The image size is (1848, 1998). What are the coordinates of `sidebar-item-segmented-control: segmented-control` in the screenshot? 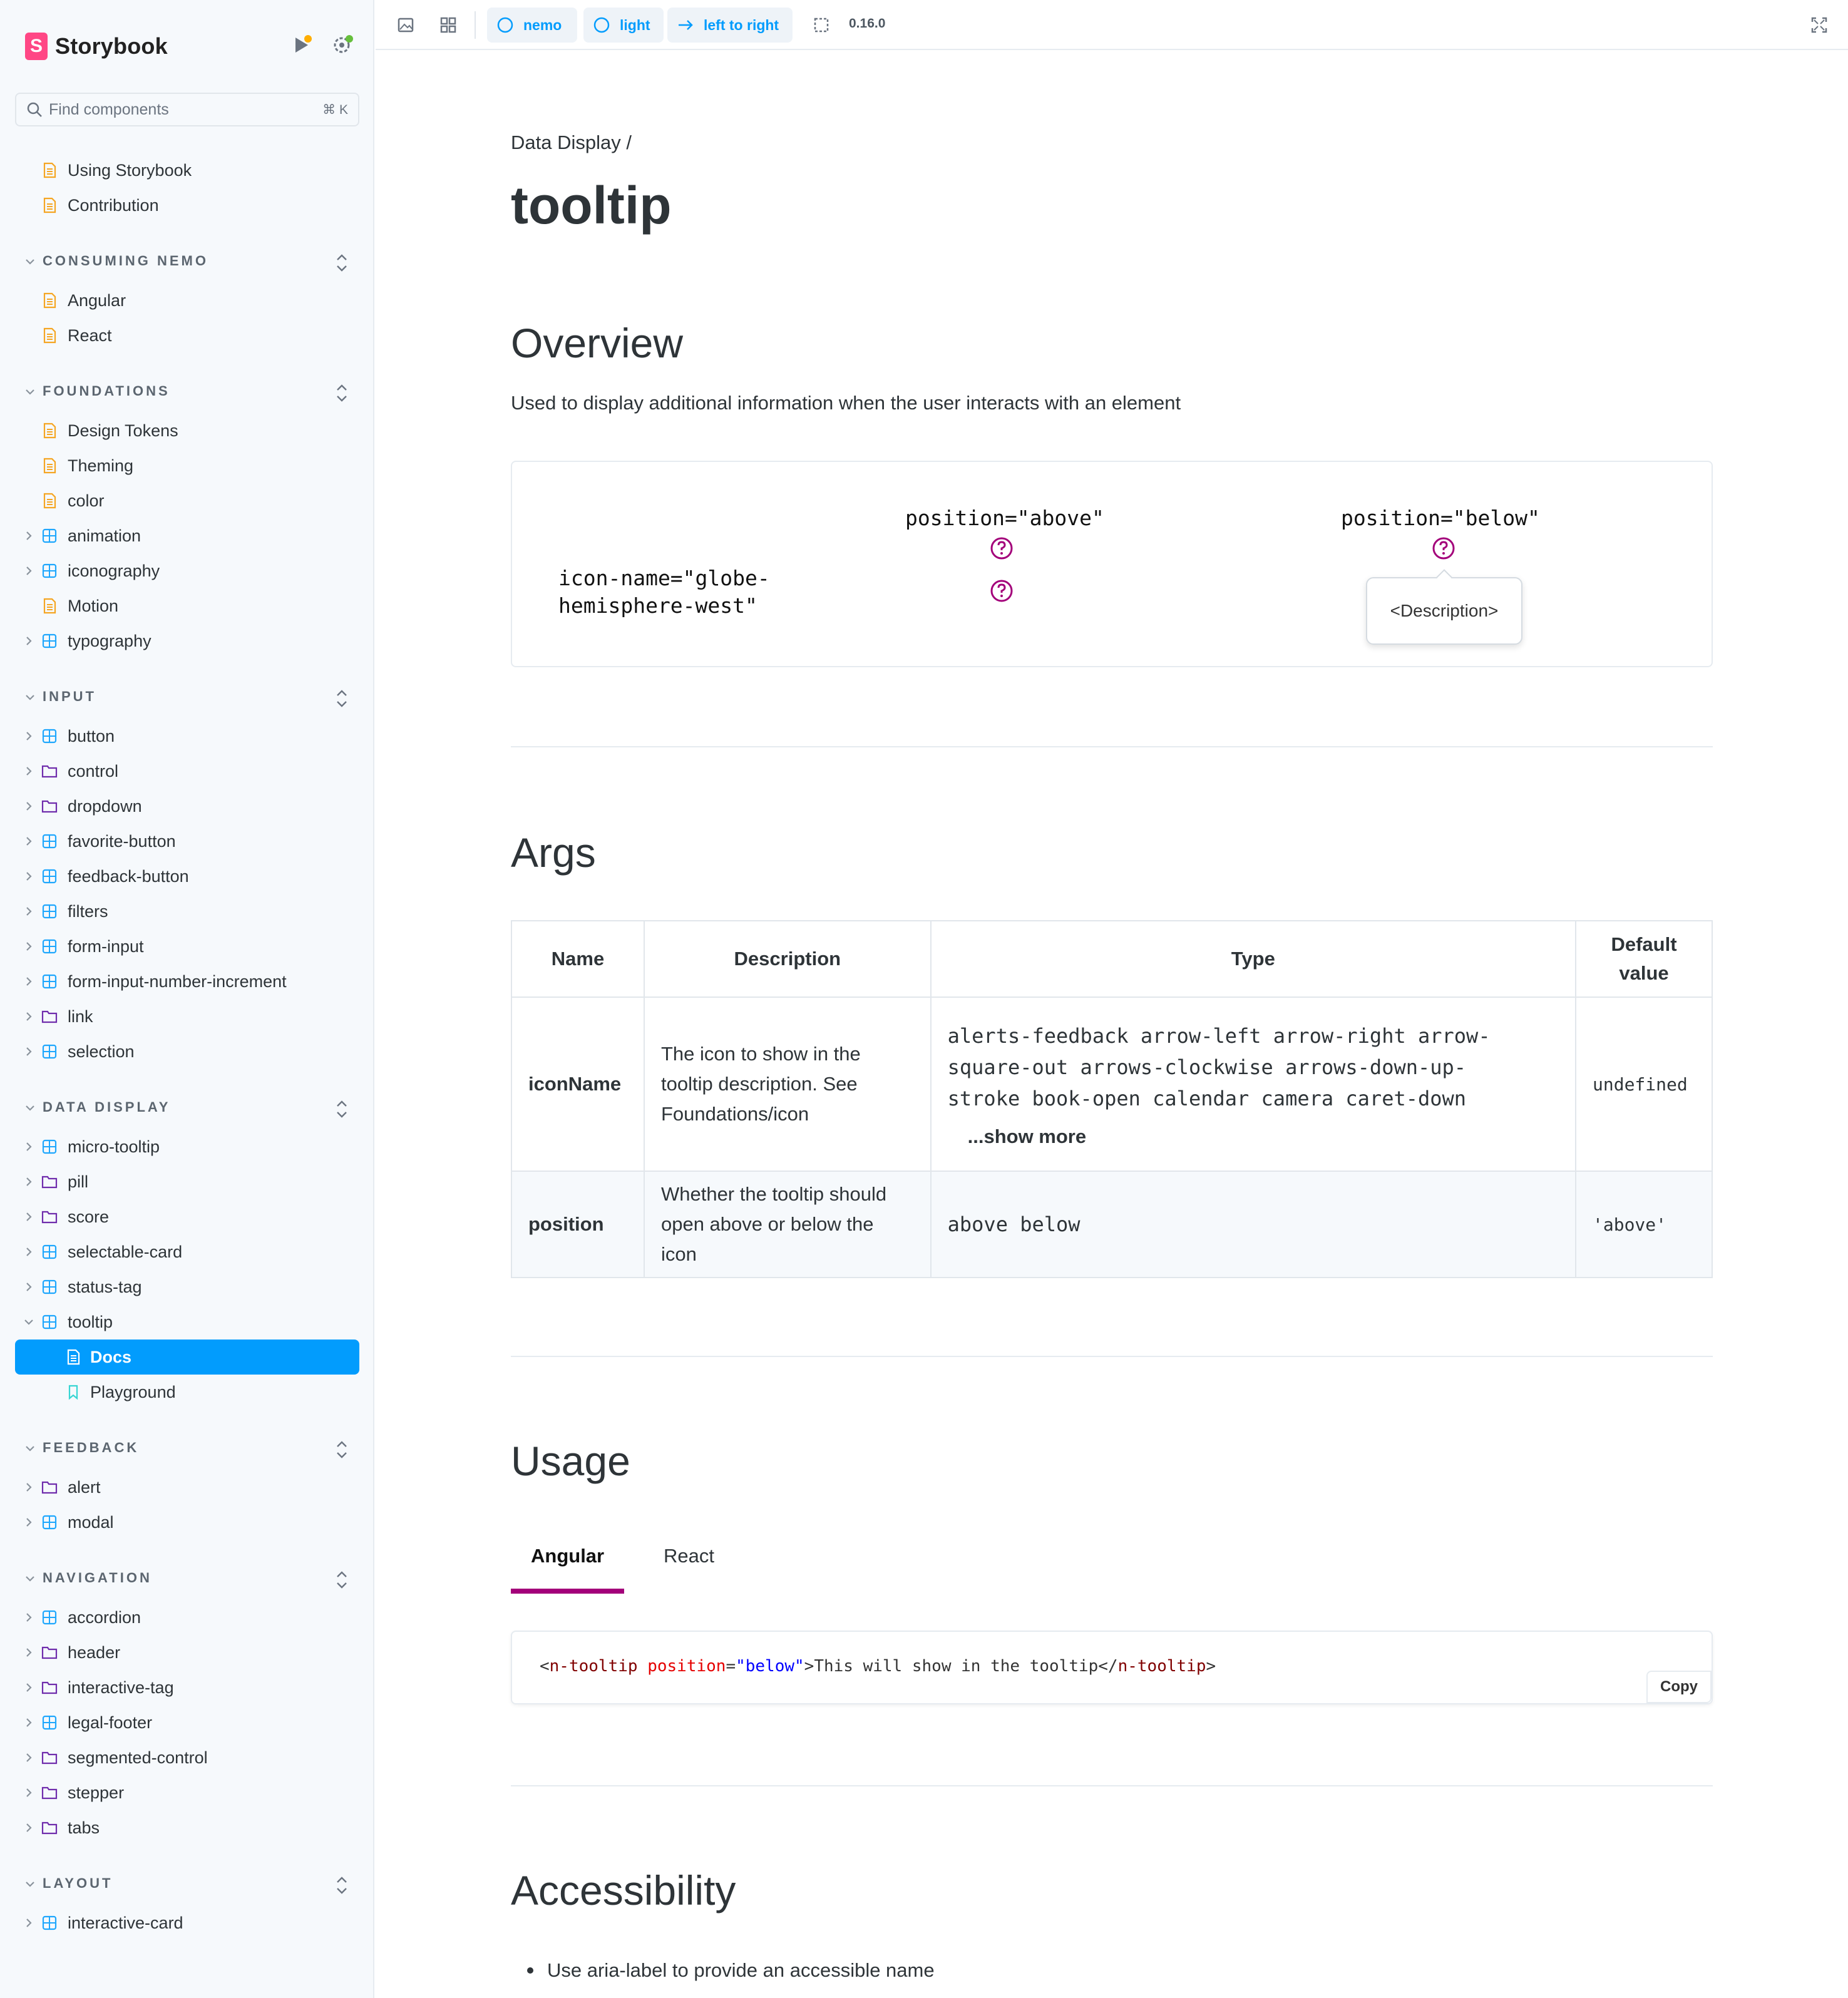 It's located at (187, 1757).